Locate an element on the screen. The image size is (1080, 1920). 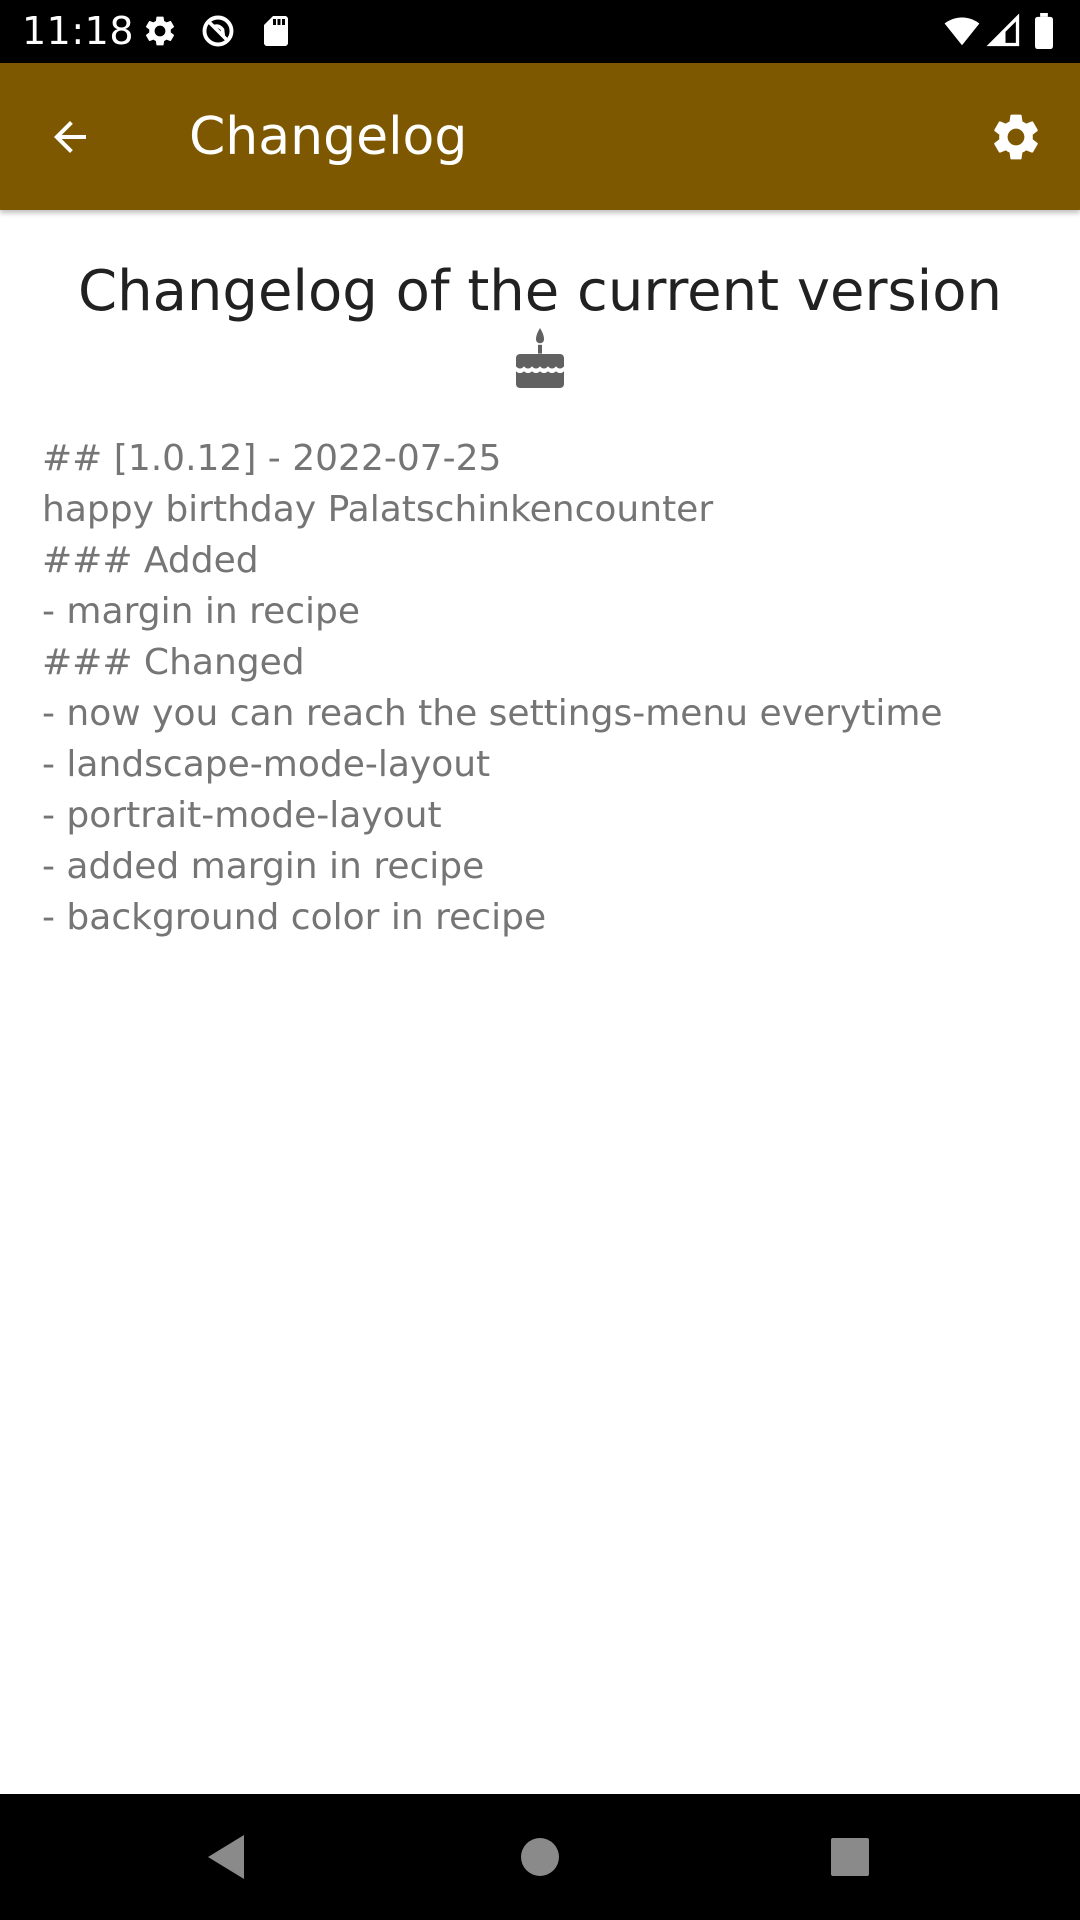
wifi-icon is located at coordinates (962, 31).